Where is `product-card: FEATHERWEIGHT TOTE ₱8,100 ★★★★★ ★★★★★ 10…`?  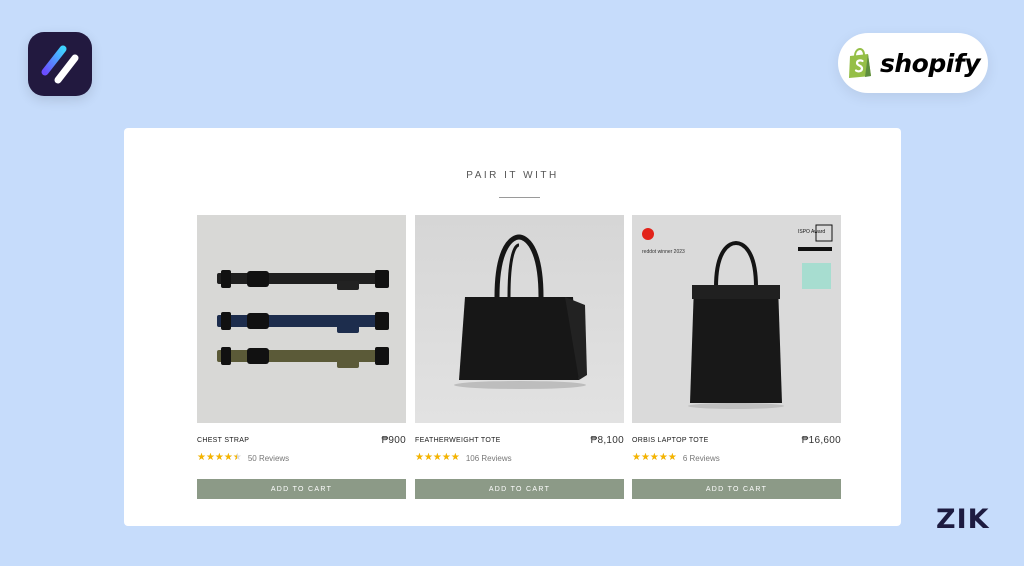 product-card: FEATHERWEIGHT TOTE ₱8,100 ★★★★★ ★★★★★ 10… is located at coordinates (519, 357).